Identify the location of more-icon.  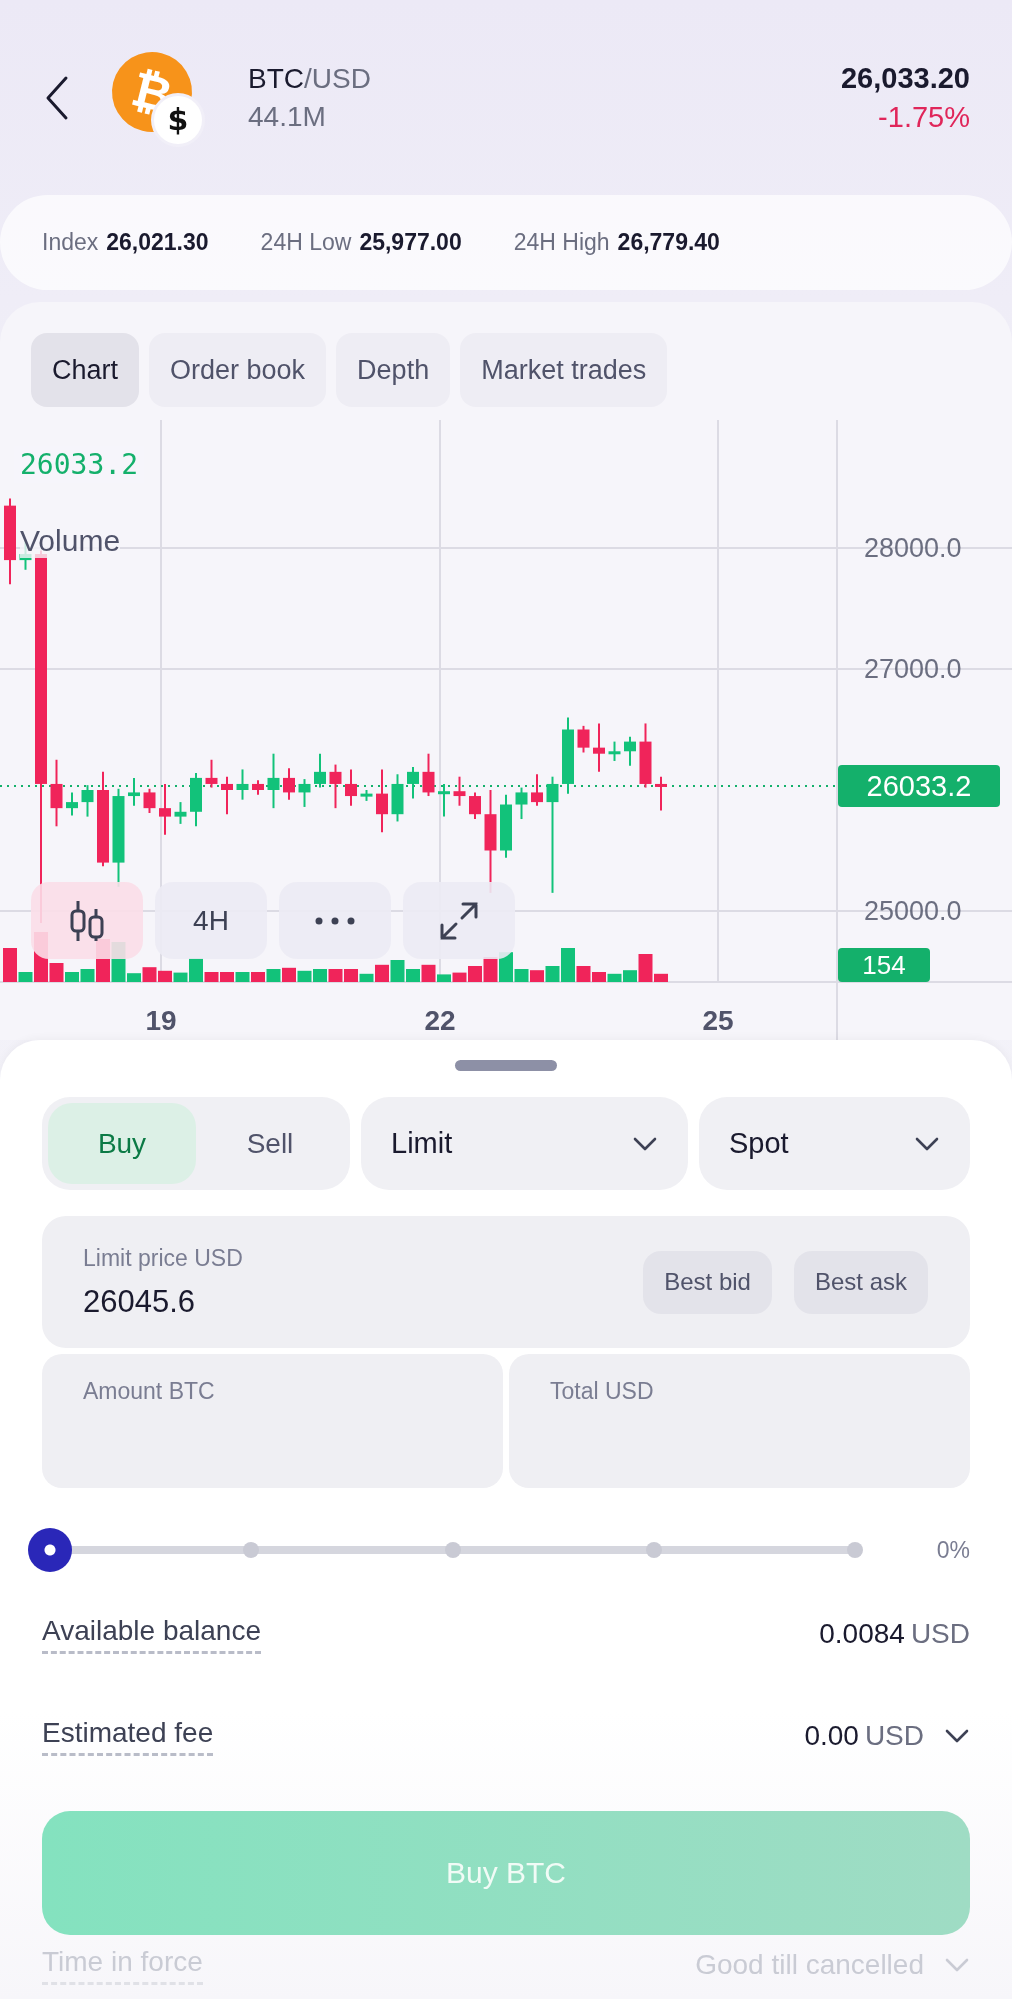
(335, 920).